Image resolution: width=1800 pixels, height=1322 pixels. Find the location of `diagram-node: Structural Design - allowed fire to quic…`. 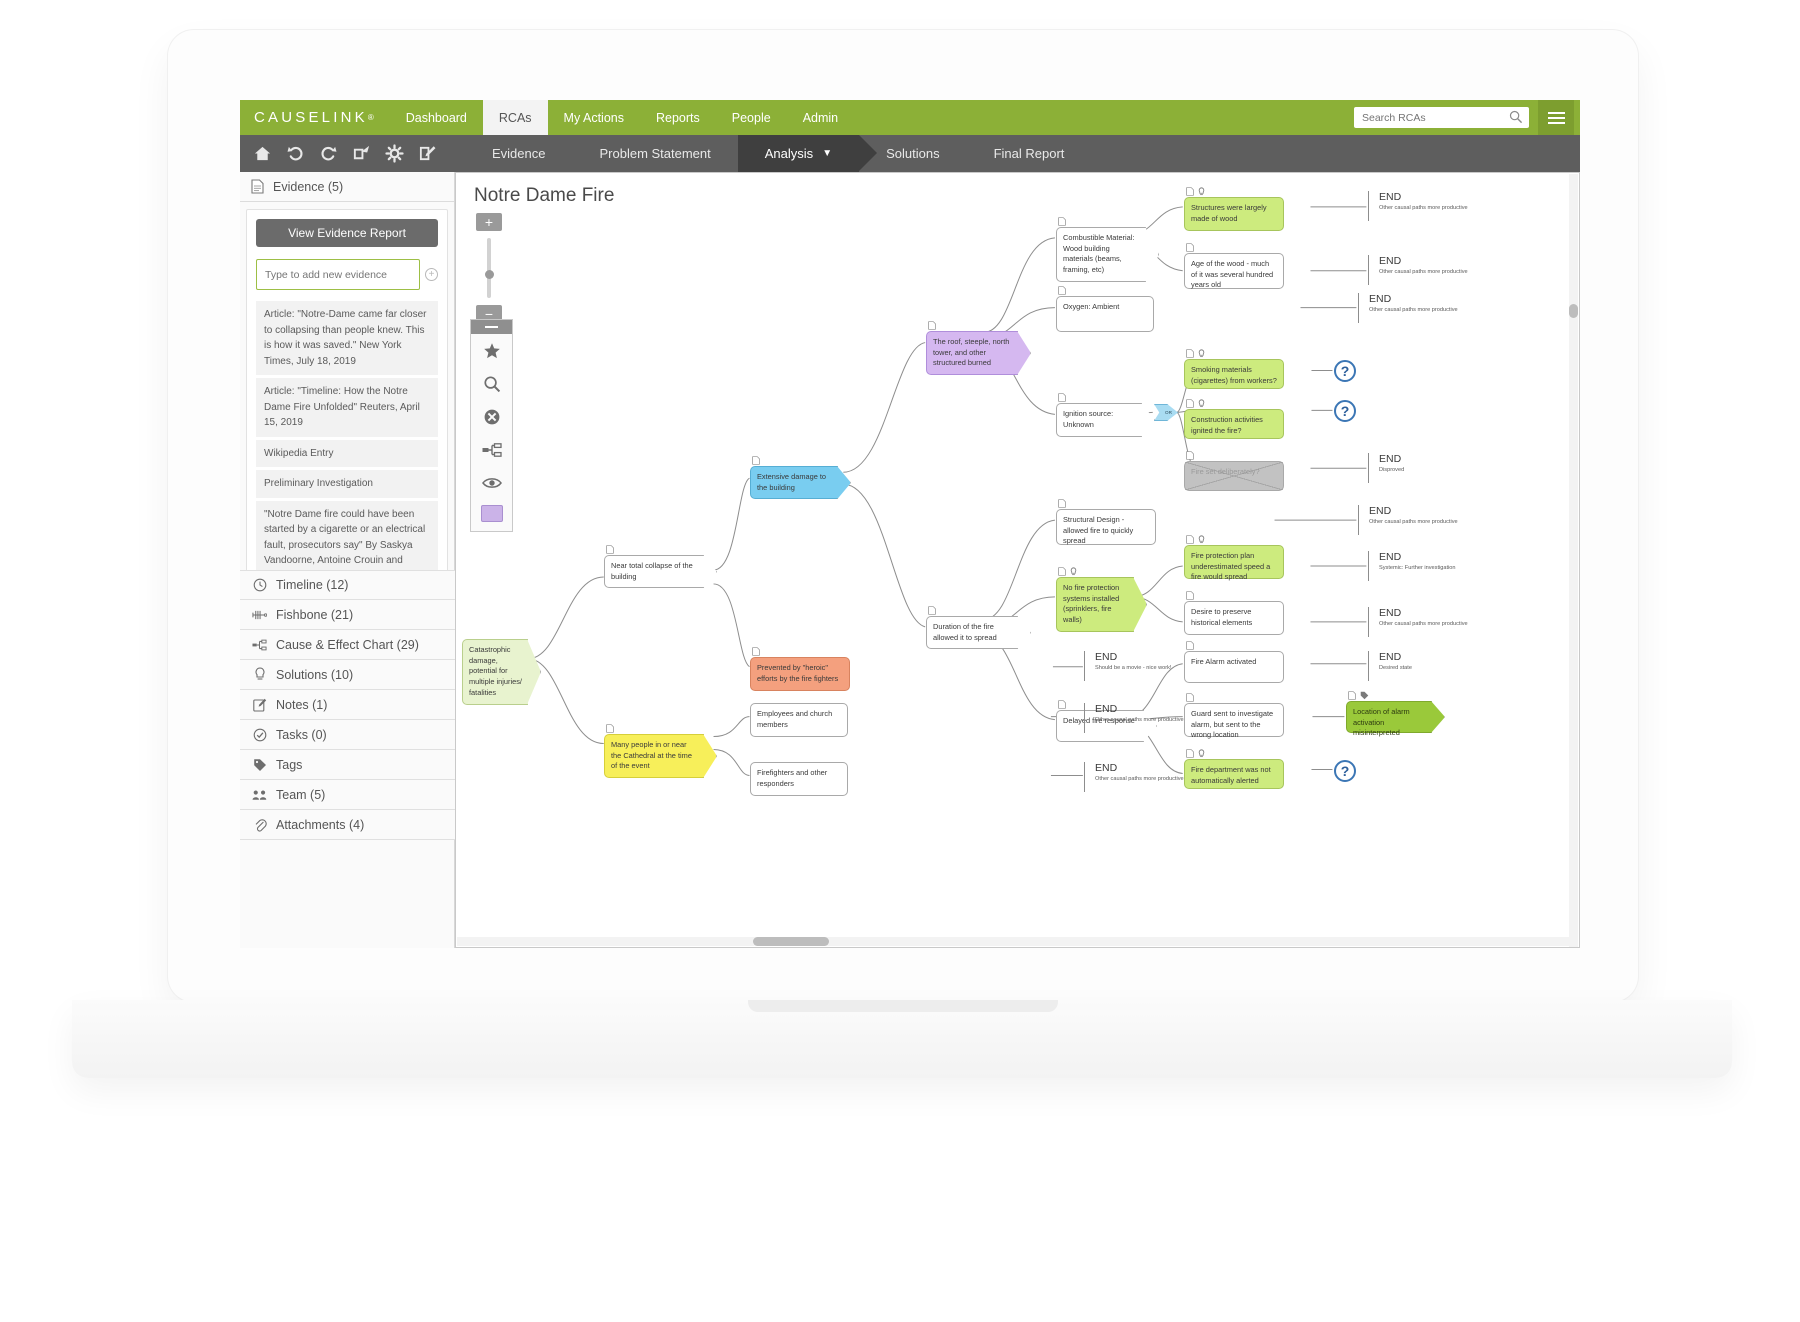

diagram-node: Structural Design - allowed fire to quic… is located at coordinates (1106, 527).